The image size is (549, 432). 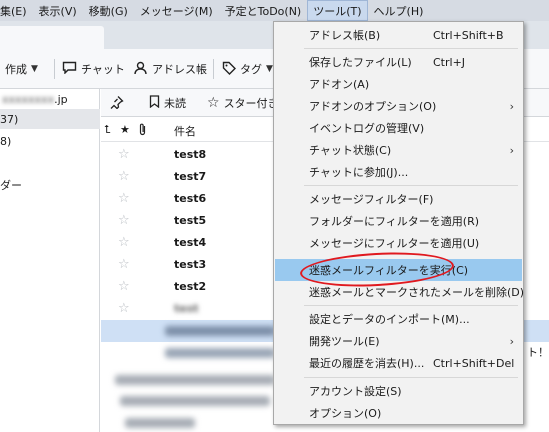 I want to click on starred-filter-button: ☆ スター付き, so click(x=243, y=103).